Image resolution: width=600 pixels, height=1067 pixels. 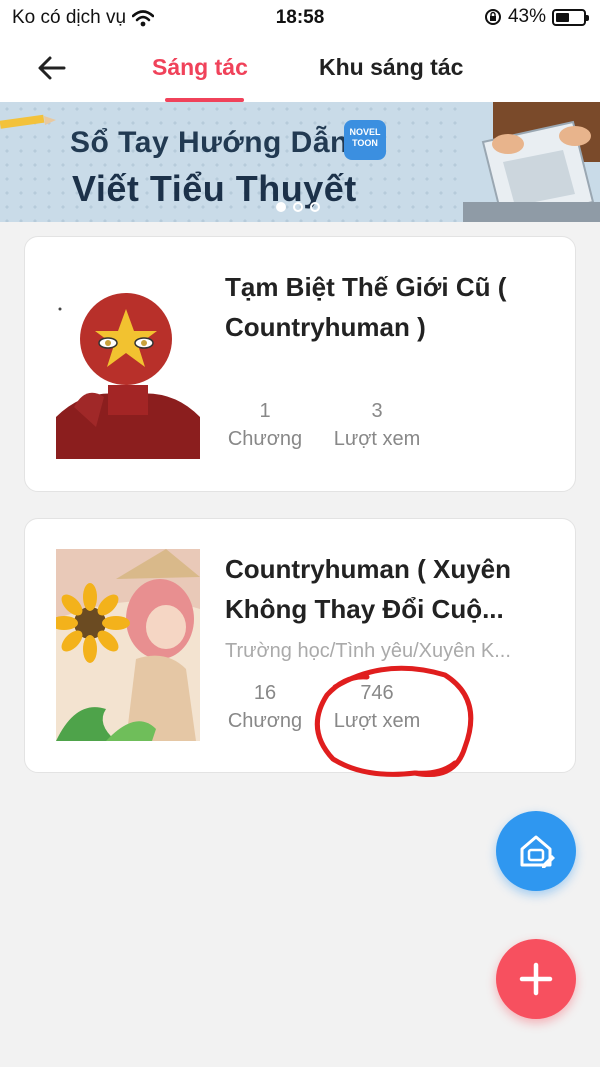 I want to click on header: Sáng tác Khu sáng tác, so click(x=300, y=69).